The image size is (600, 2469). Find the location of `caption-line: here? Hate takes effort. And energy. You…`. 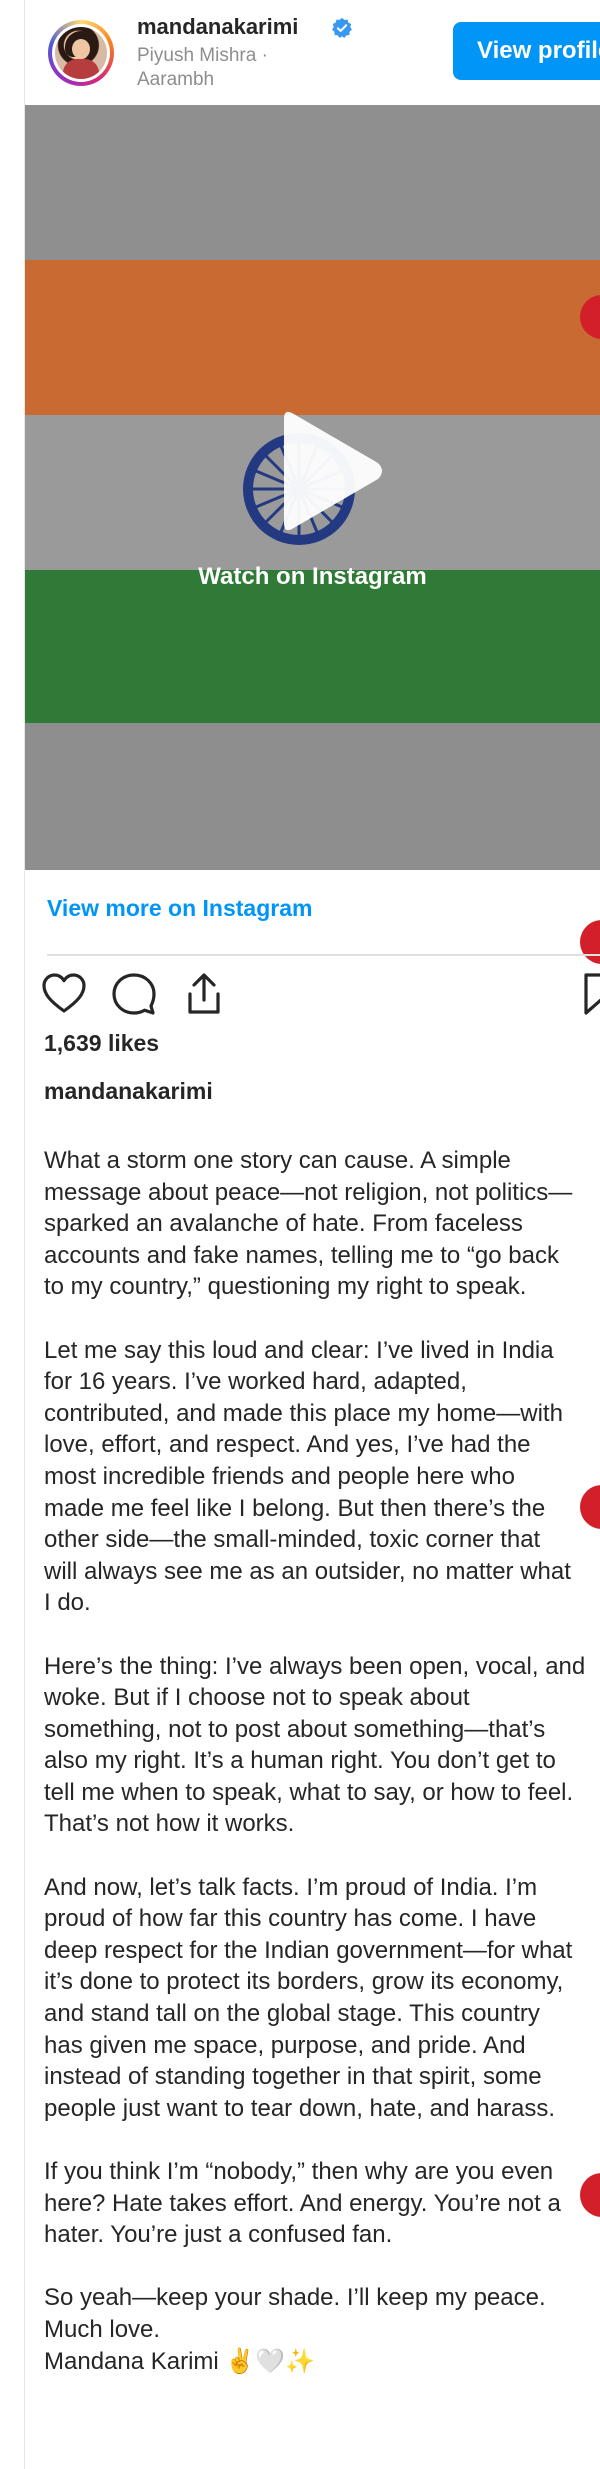

caption-line: here? Hate takes effort. And energy. You… is located at coordinates (302, 2203).